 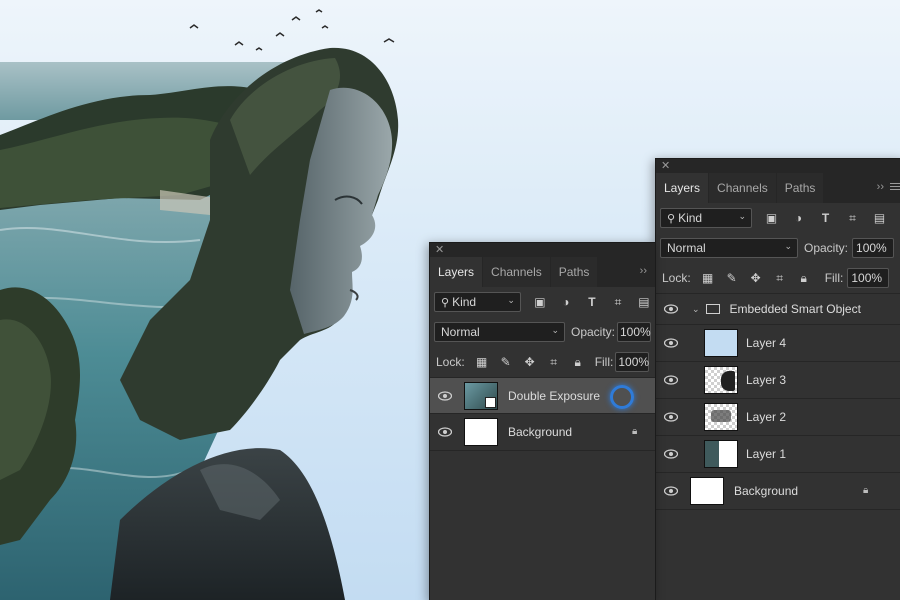 I want to click on layer-row: Layer 3, so click(x=778, y=380).